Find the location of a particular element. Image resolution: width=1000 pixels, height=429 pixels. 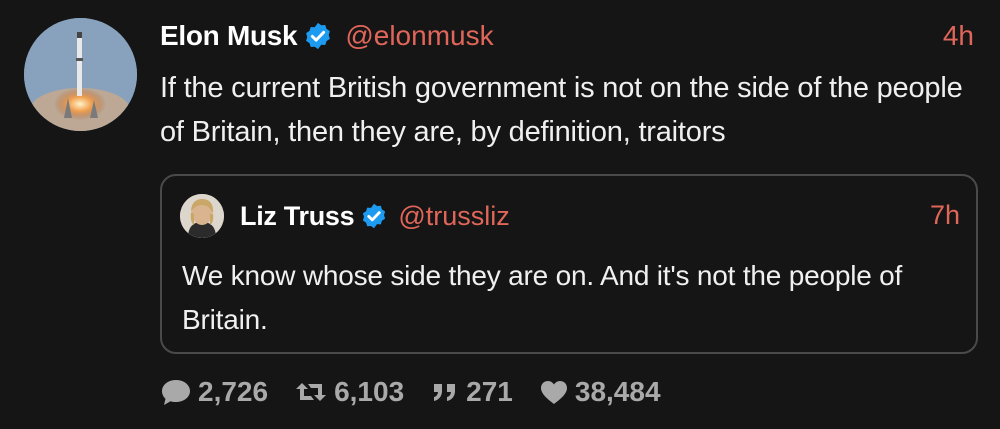

quote-timestamp: 7h is located at coordinates (945, 215).